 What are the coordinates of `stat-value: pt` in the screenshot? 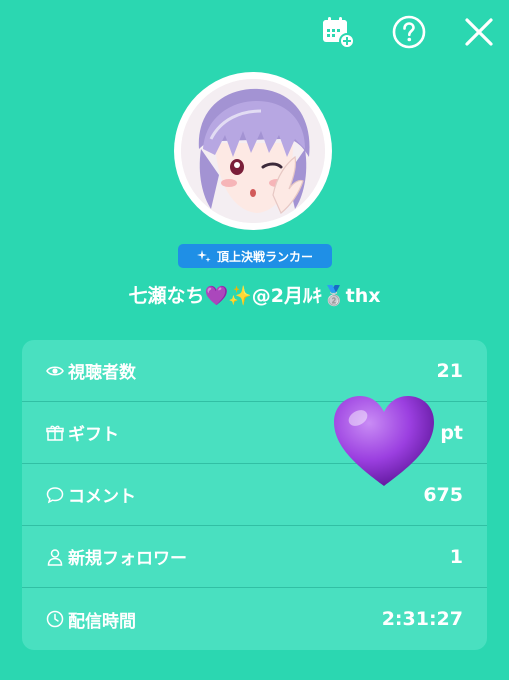 It's located at (451, 432).